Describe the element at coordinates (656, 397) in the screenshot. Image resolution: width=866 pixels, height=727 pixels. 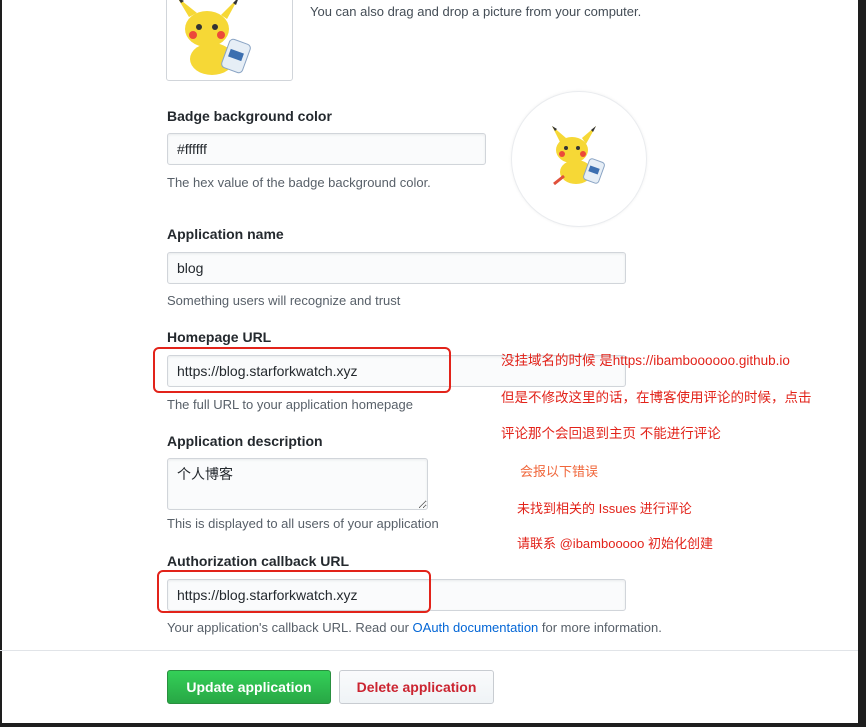
I see `annotation-line-2: 但是不修改这里的话，在博客使用评论的时候，点击` at that location.